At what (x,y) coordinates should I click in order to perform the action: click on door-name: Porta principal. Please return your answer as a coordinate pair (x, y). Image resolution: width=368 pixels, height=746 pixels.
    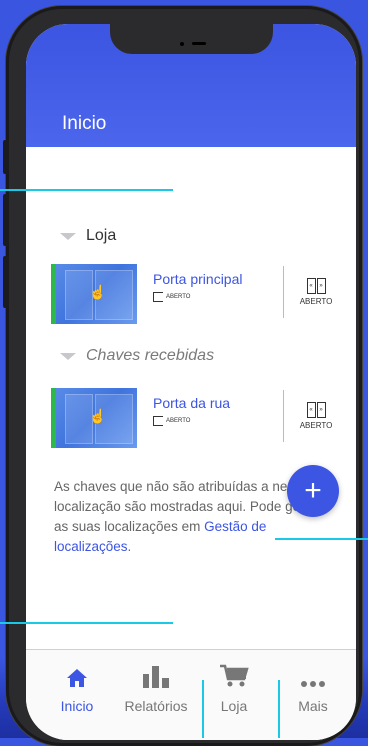
    Looking at the image, I should click on (198, 279).